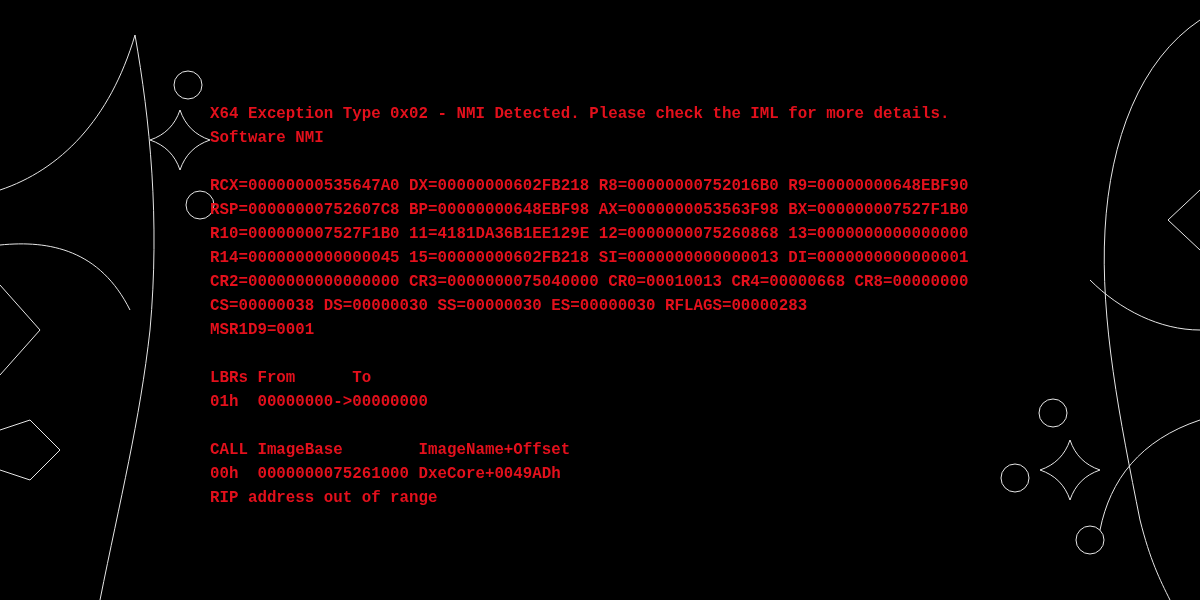 The width and height of the screenshot is (1200, 600). I want to click on error-text-line: X64 Exception Type 0x02 - NMI Detected. Please check the IML for more details., so click(580, 114).